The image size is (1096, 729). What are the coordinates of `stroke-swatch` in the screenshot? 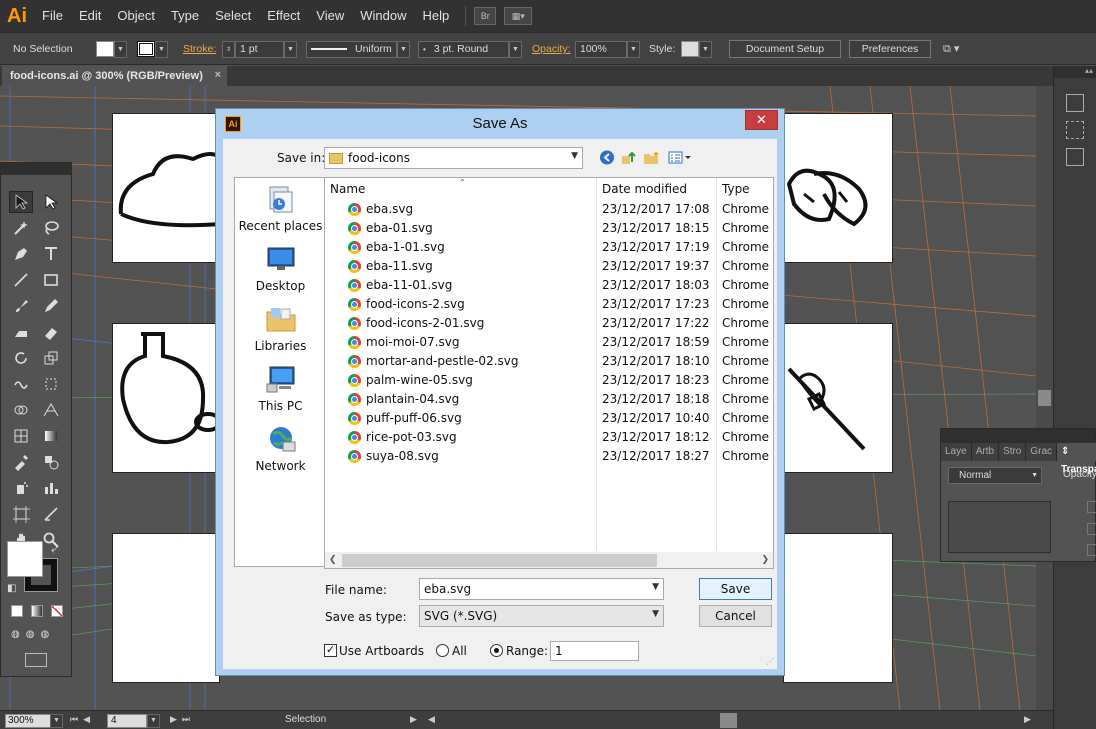 It's located at (146, 49).